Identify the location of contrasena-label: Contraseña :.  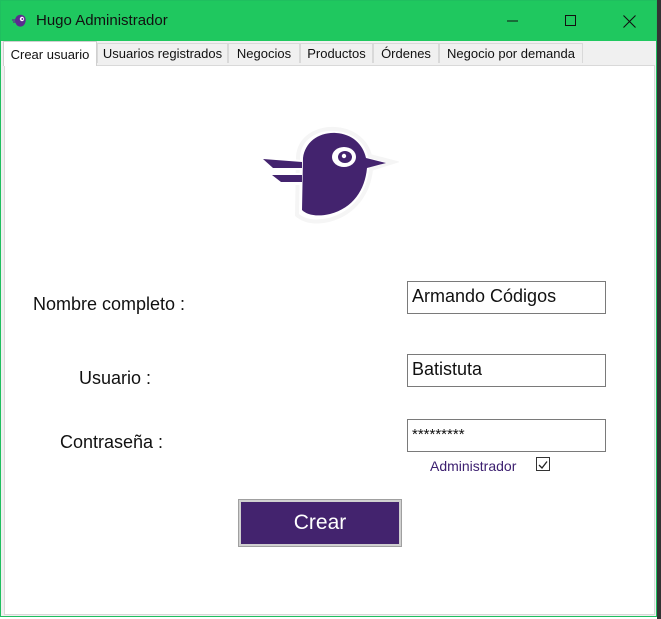
(112, 442).